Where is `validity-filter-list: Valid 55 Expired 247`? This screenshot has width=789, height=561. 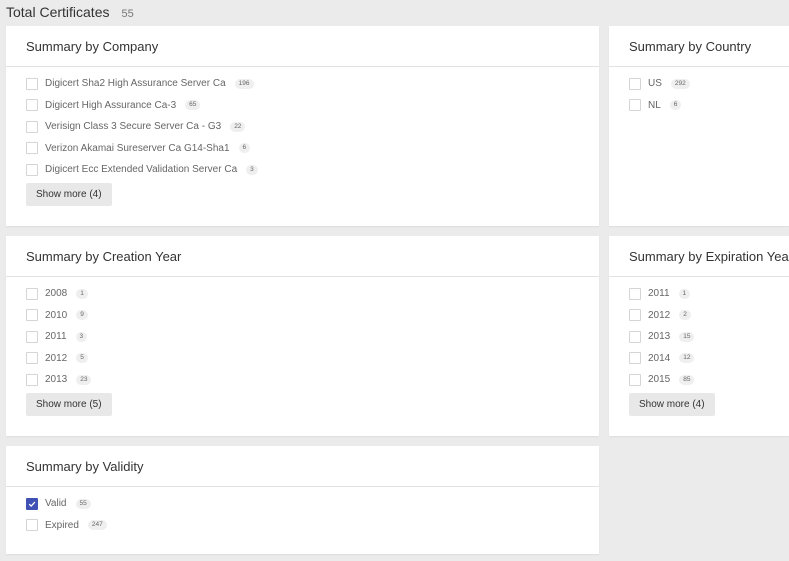 validity-filter-list: Valid 55 Expired 247 is located at coordinates (302, 511).